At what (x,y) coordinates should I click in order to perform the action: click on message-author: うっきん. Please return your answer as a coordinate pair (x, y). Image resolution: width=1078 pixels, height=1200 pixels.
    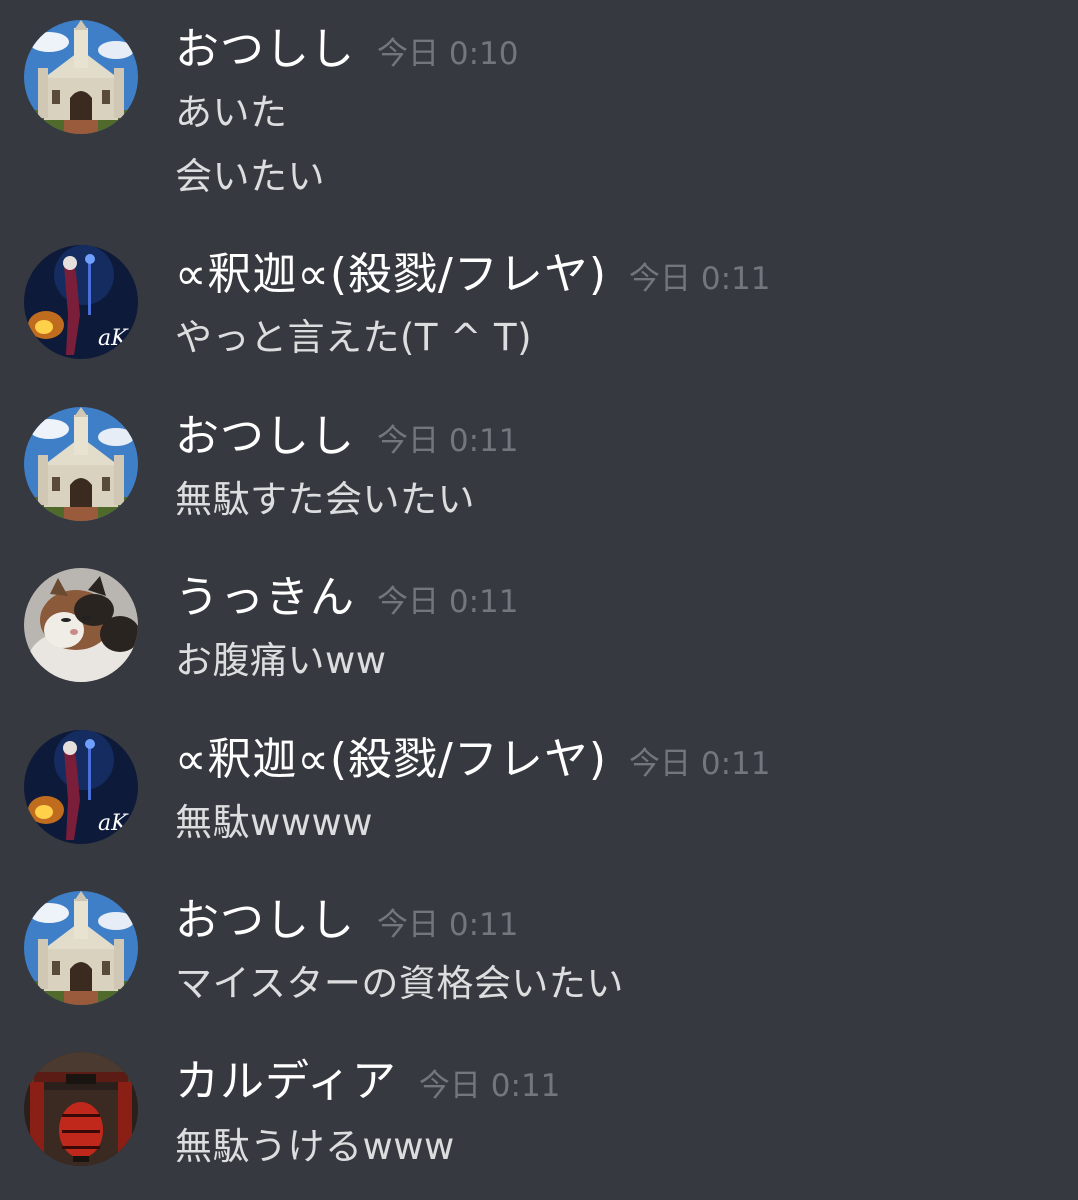
    Looking at the image, I should click on (265, 598).